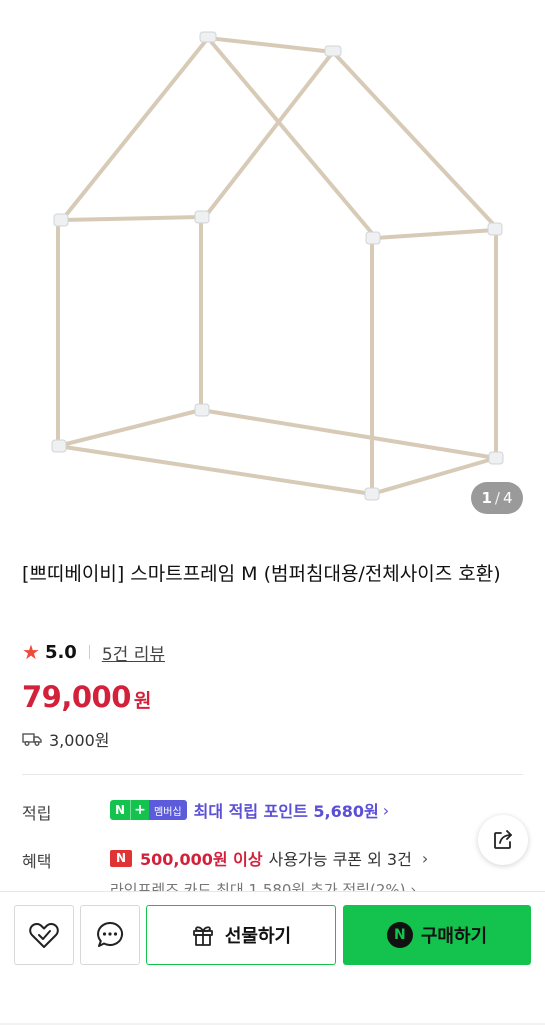  I want to click on benefit-highlight: 500,000원 이상, so click(201, 859).